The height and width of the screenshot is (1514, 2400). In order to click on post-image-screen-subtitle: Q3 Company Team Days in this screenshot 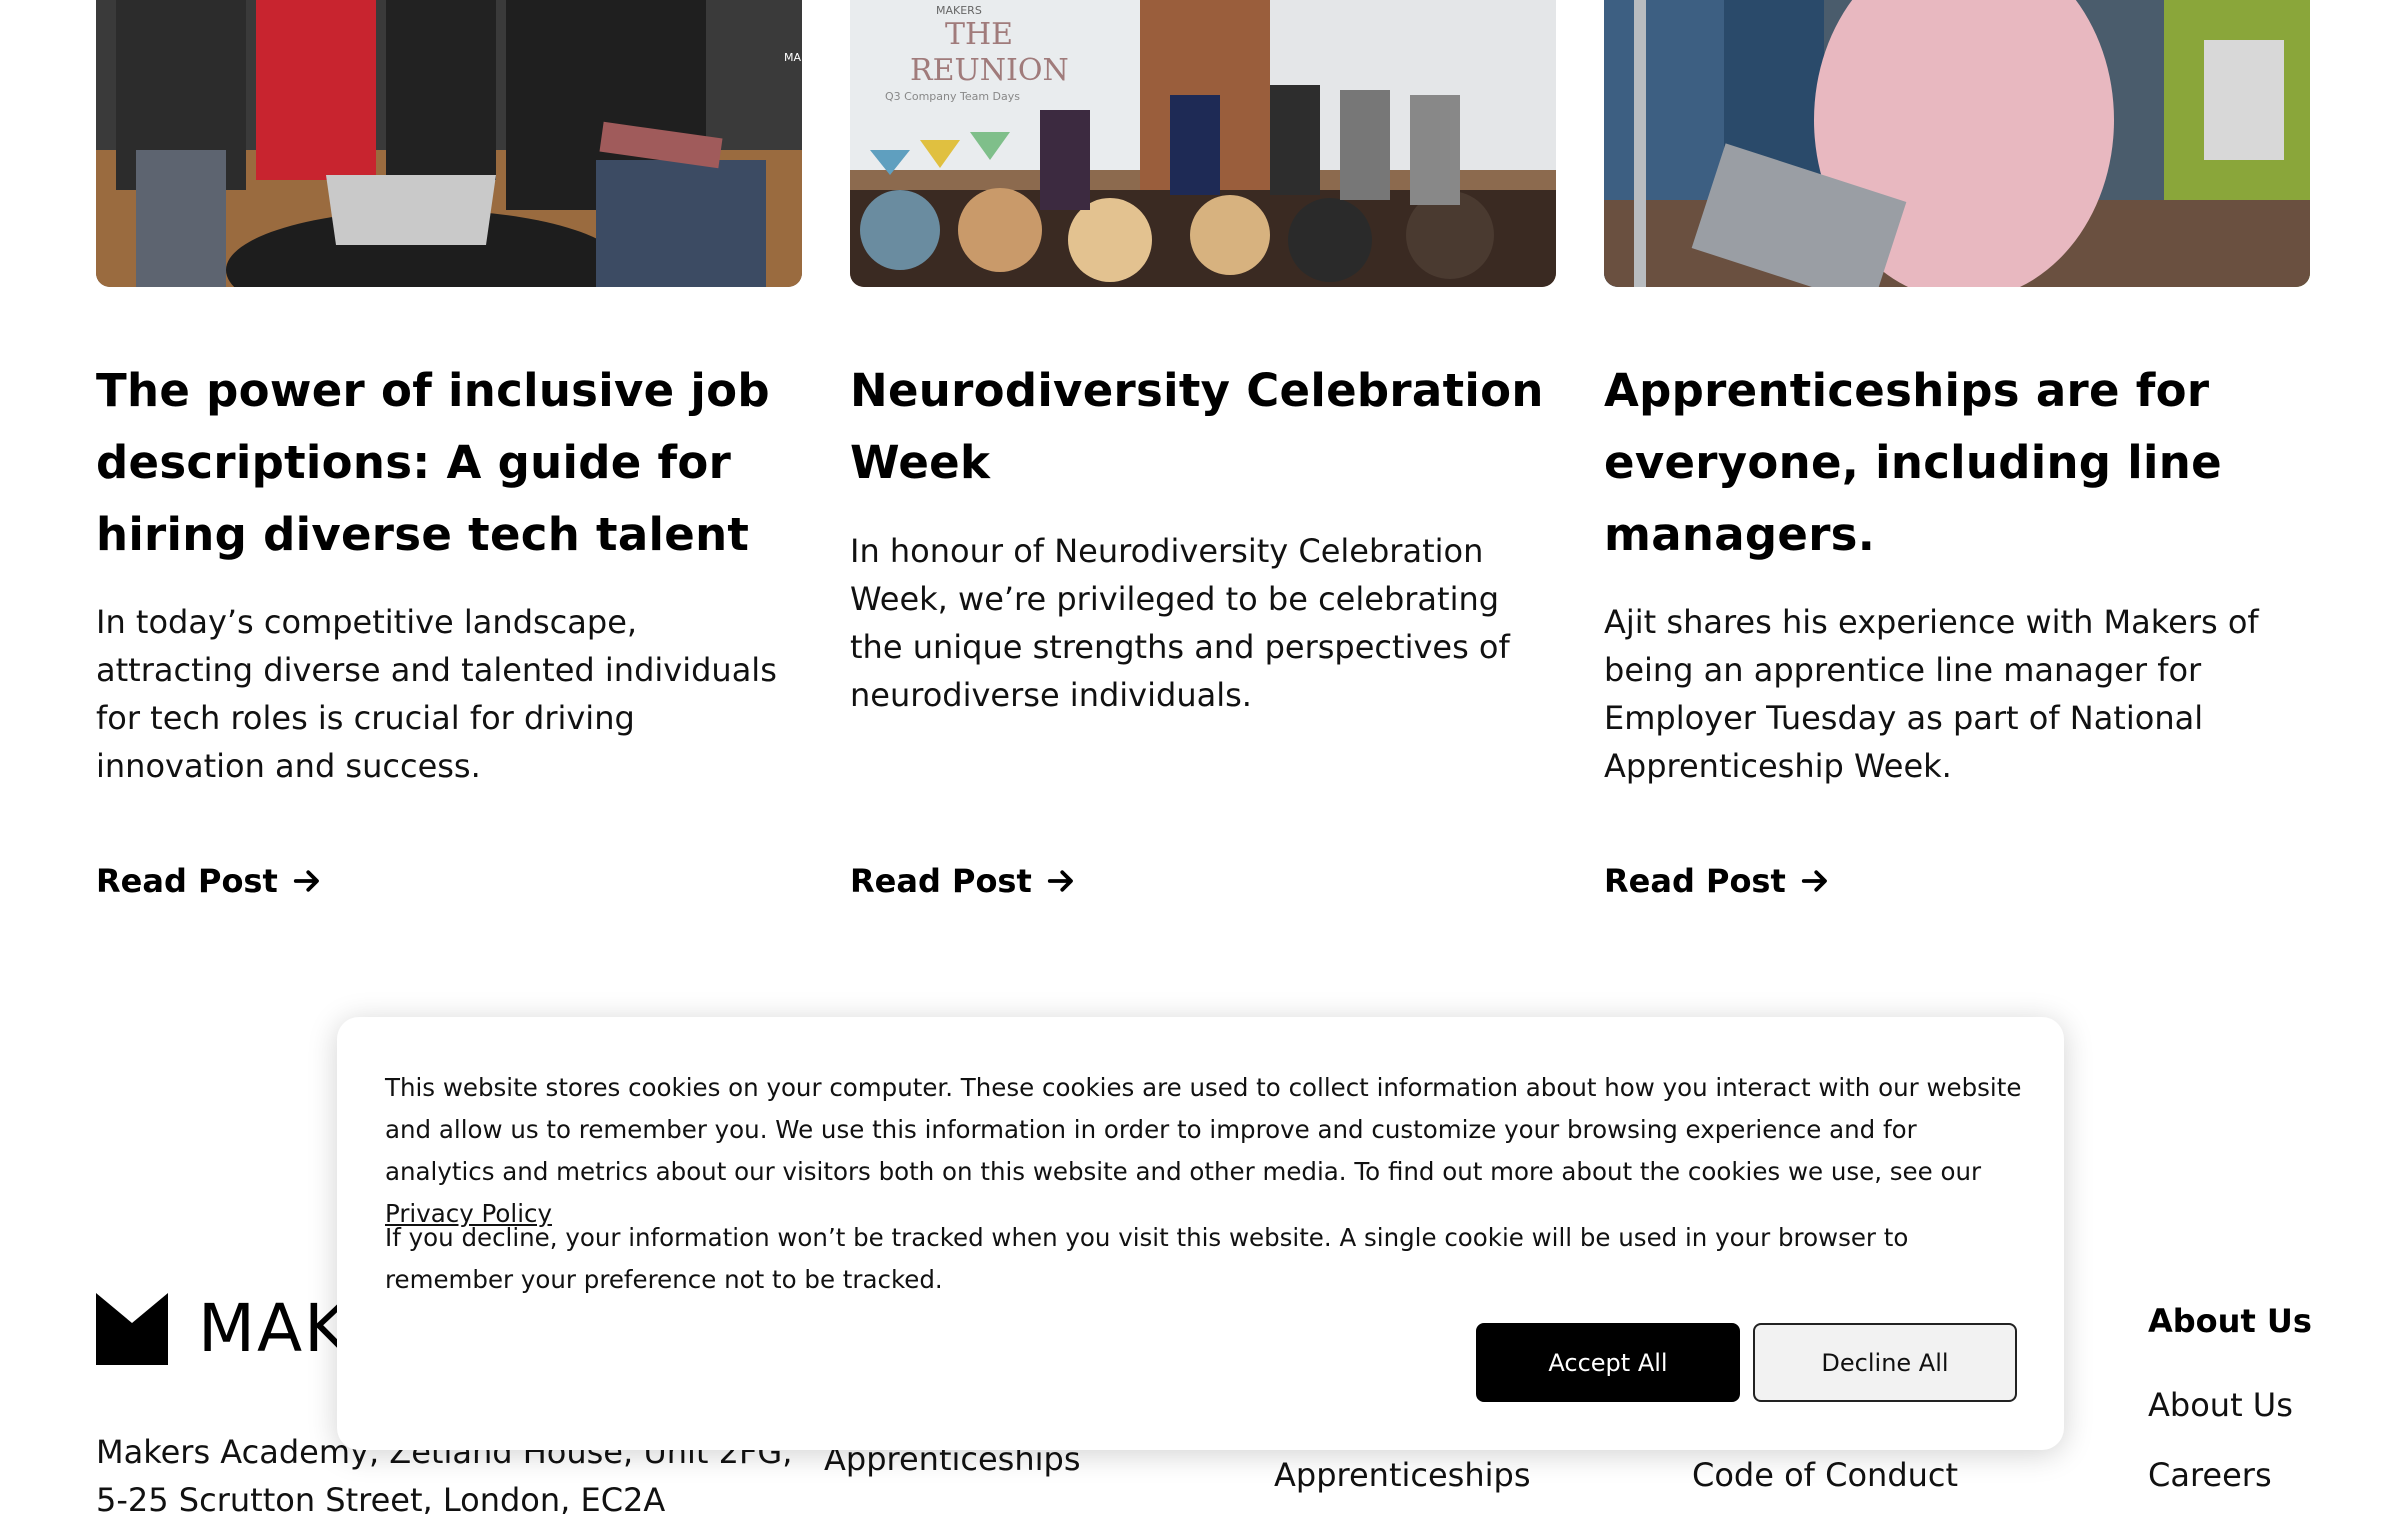, I will do `click(952, 96)`.